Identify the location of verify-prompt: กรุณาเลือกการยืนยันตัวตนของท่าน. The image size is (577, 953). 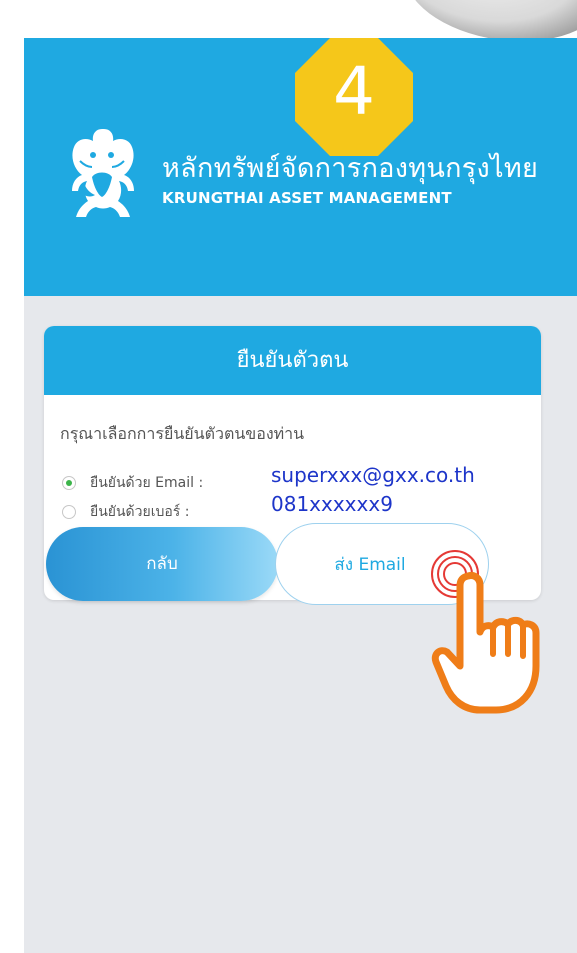
(182, 433).